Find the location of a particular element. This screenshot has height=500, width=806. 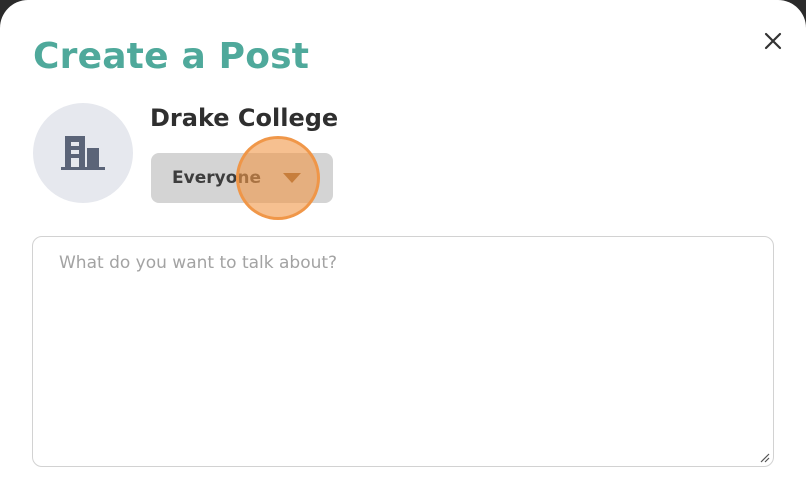

building-icon is located at coordinates (83, 153).